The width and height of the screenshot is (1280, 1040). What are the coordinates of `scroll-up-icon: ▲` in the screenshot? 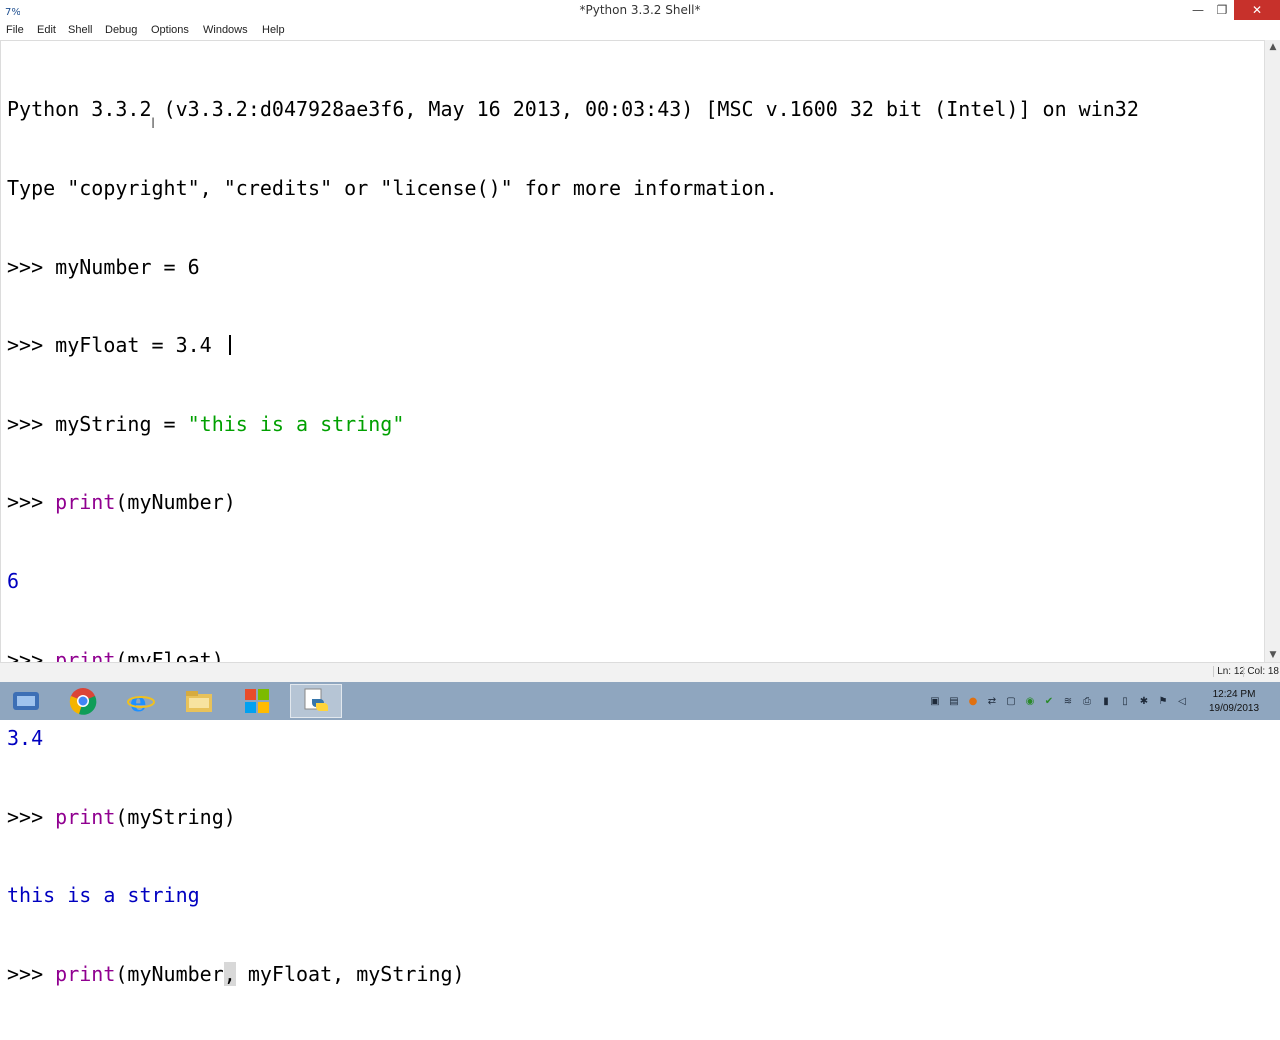 It's located at (1273, 47).